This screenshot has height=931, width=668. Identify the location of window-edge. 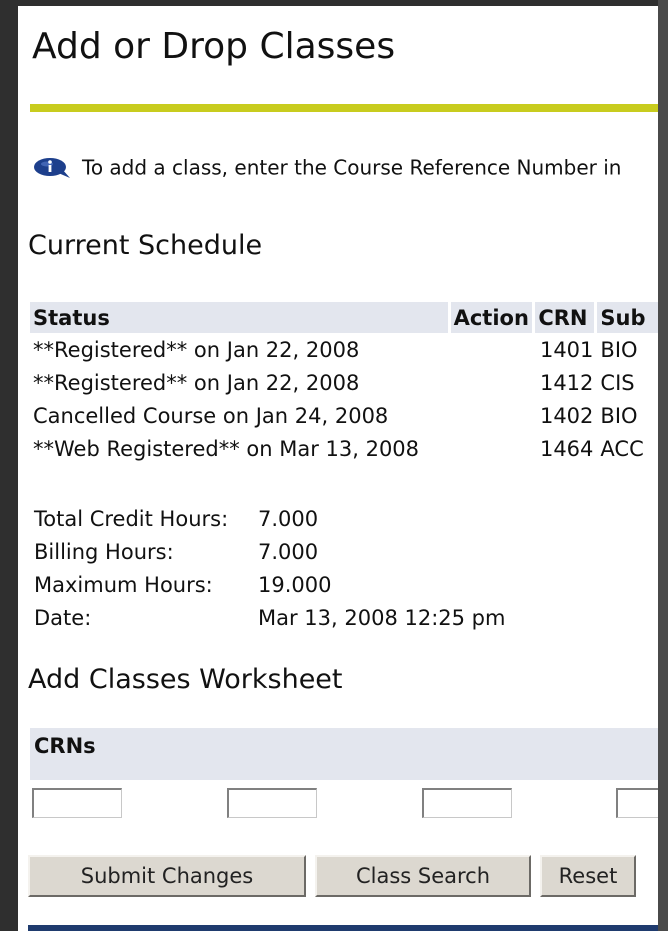
(663, 465).